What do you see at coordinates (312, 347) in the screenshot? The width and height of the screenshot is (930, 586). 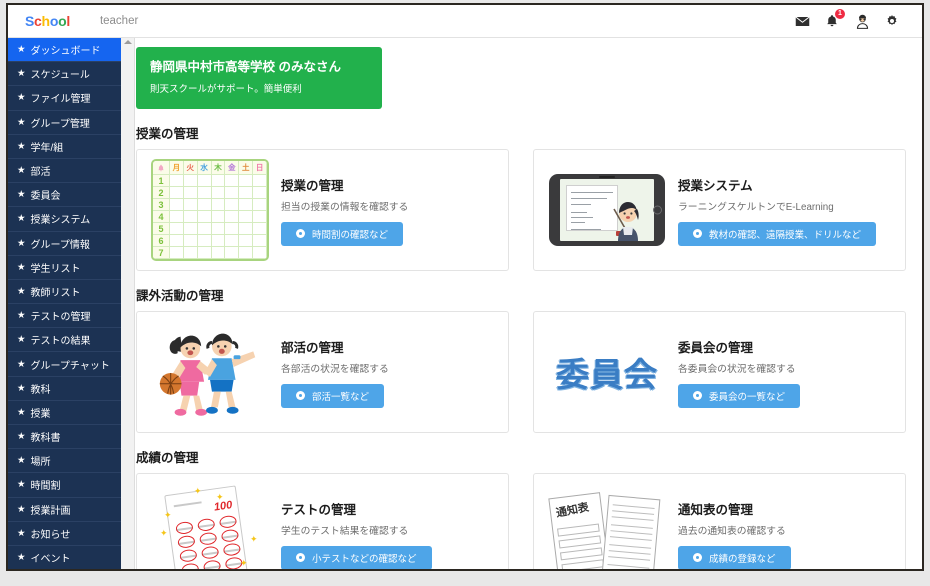 I see `card-title: 部活の管理` at bounding box center [312, 347].